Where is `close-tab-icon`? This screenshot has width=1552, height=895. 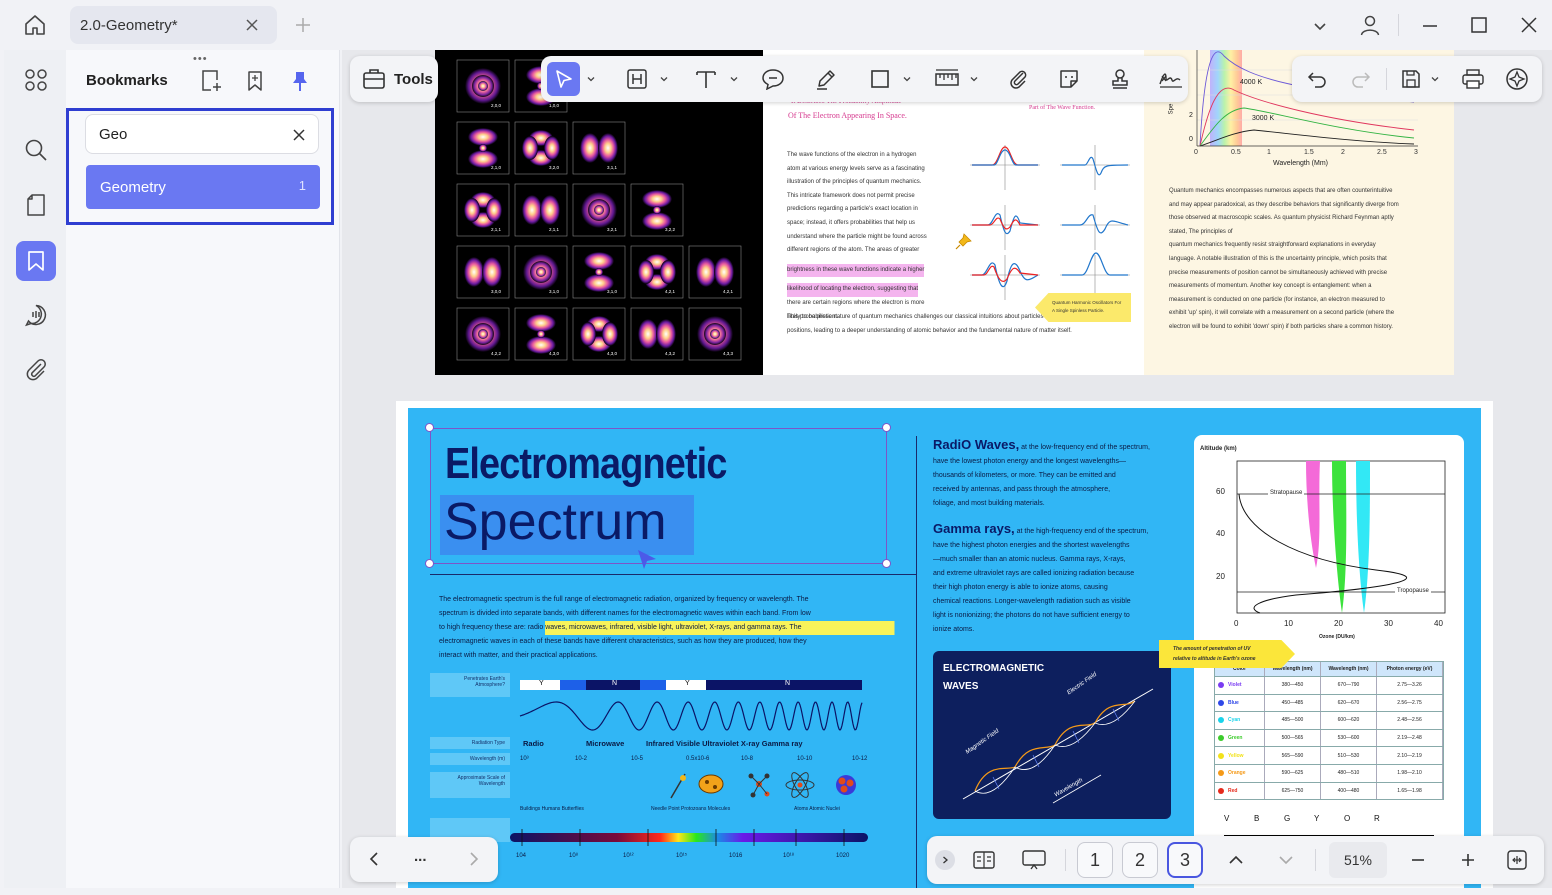
close-tab-icon is located at coordinates (252, 25).